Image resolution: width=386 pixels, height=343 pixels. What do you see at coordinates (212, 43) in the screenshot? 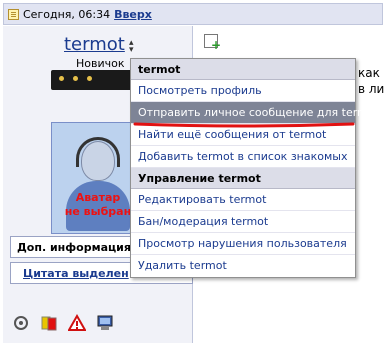
I see `new-post-icon` at bounding box center [212, 43].